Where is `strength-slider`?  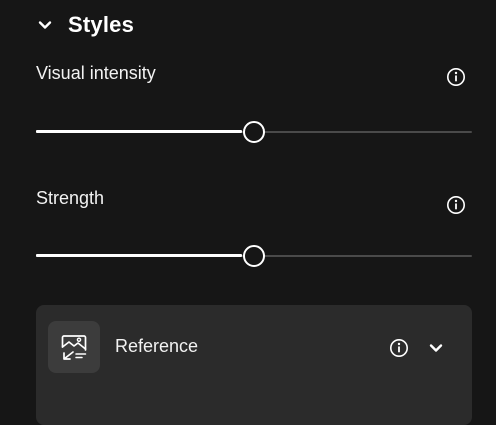 strength-slider is located at coordinates (254, 256).